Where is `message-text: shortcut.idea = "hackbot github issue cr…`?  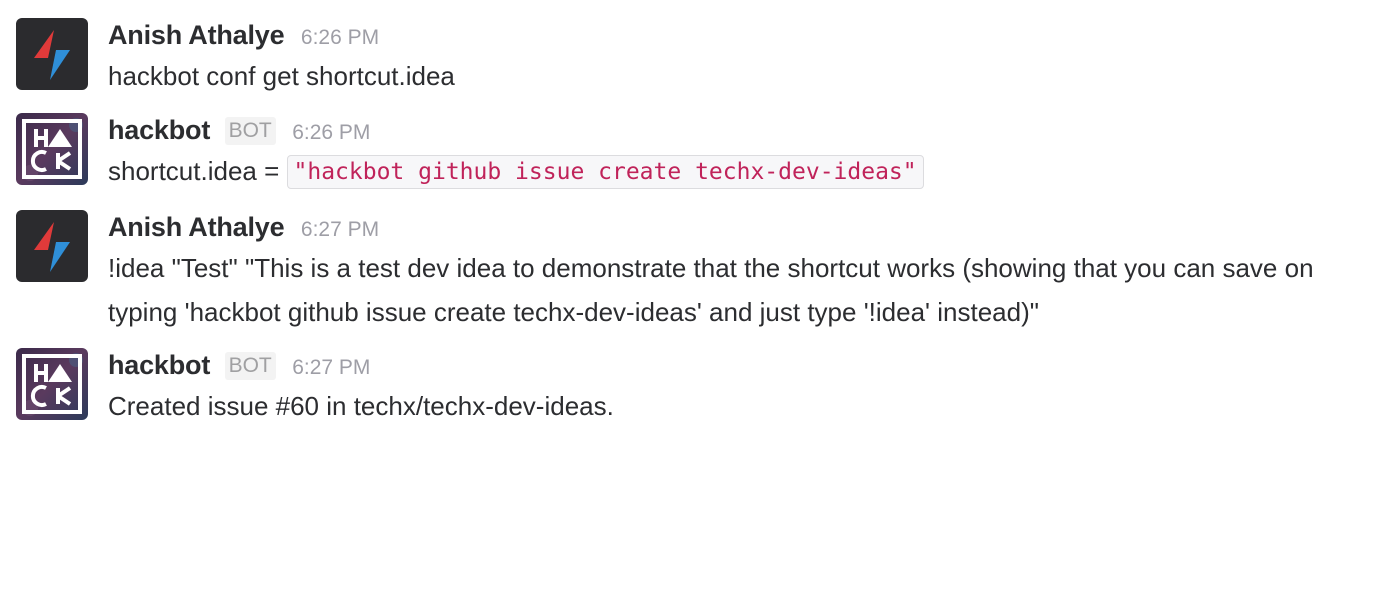 message-text: shortcut.idea = "hackbot github issue cr… is located at coordinates (734, 171).